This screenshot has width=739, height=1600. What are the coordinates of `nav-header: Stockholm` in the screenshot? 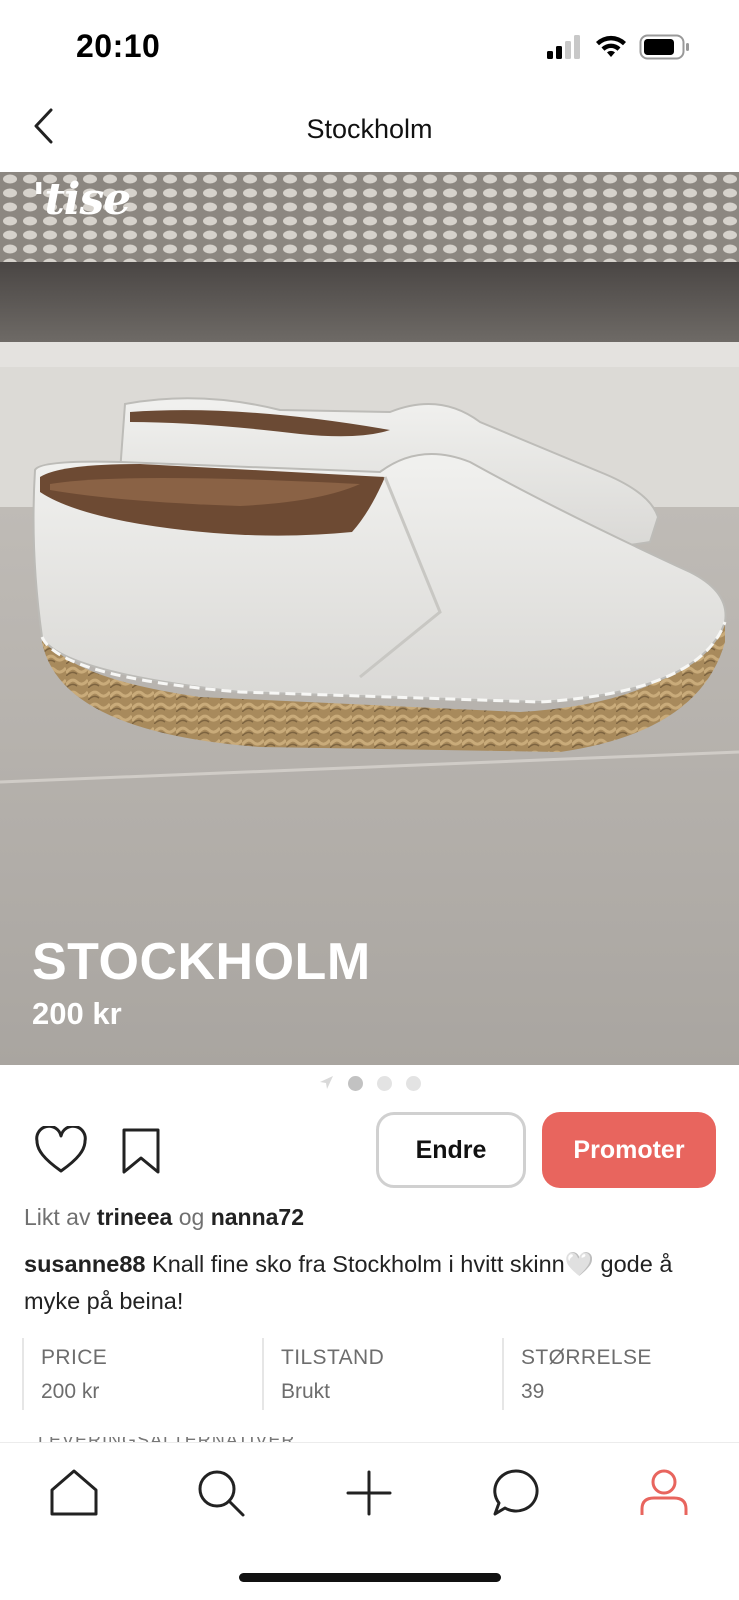 It's located at (369, 131).